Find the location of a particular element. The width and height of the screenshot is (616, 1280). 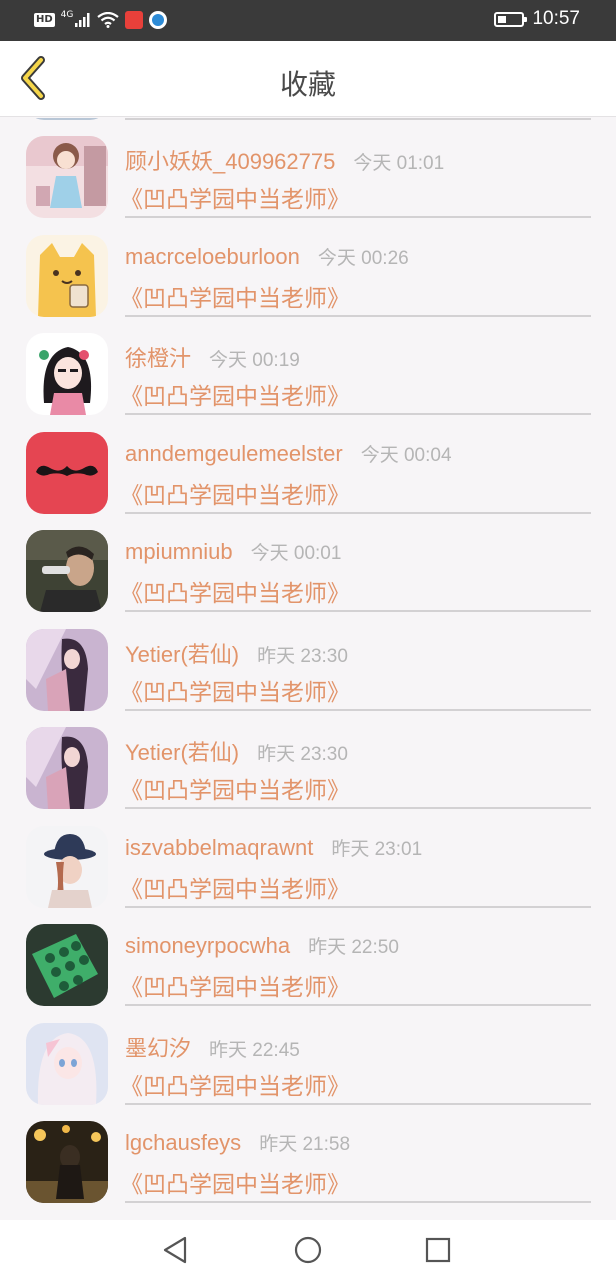

signal-icon is located at coordinates (82, 20).